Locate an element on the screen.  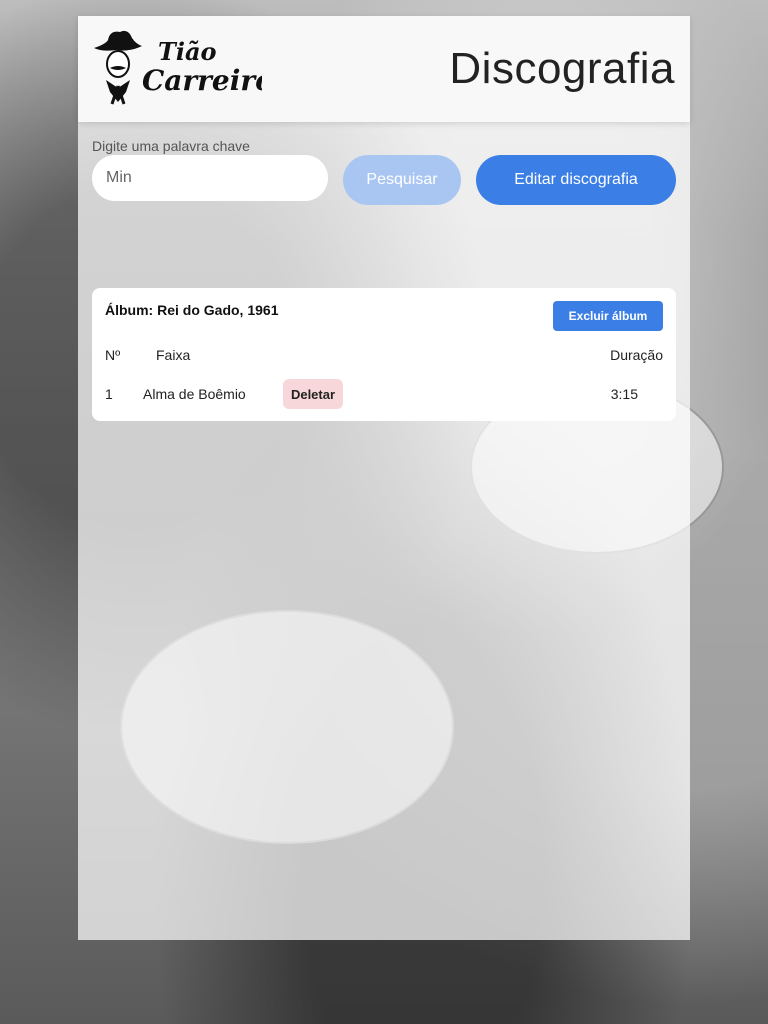
search-input is located at coordinates (210, 178).